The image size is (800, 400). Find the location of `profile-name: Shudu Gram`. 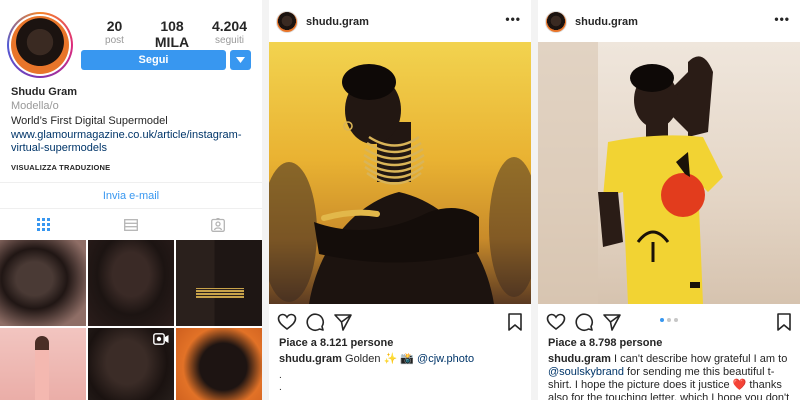

profile-name: Shudu Gram is located at coordinates (44, 92).